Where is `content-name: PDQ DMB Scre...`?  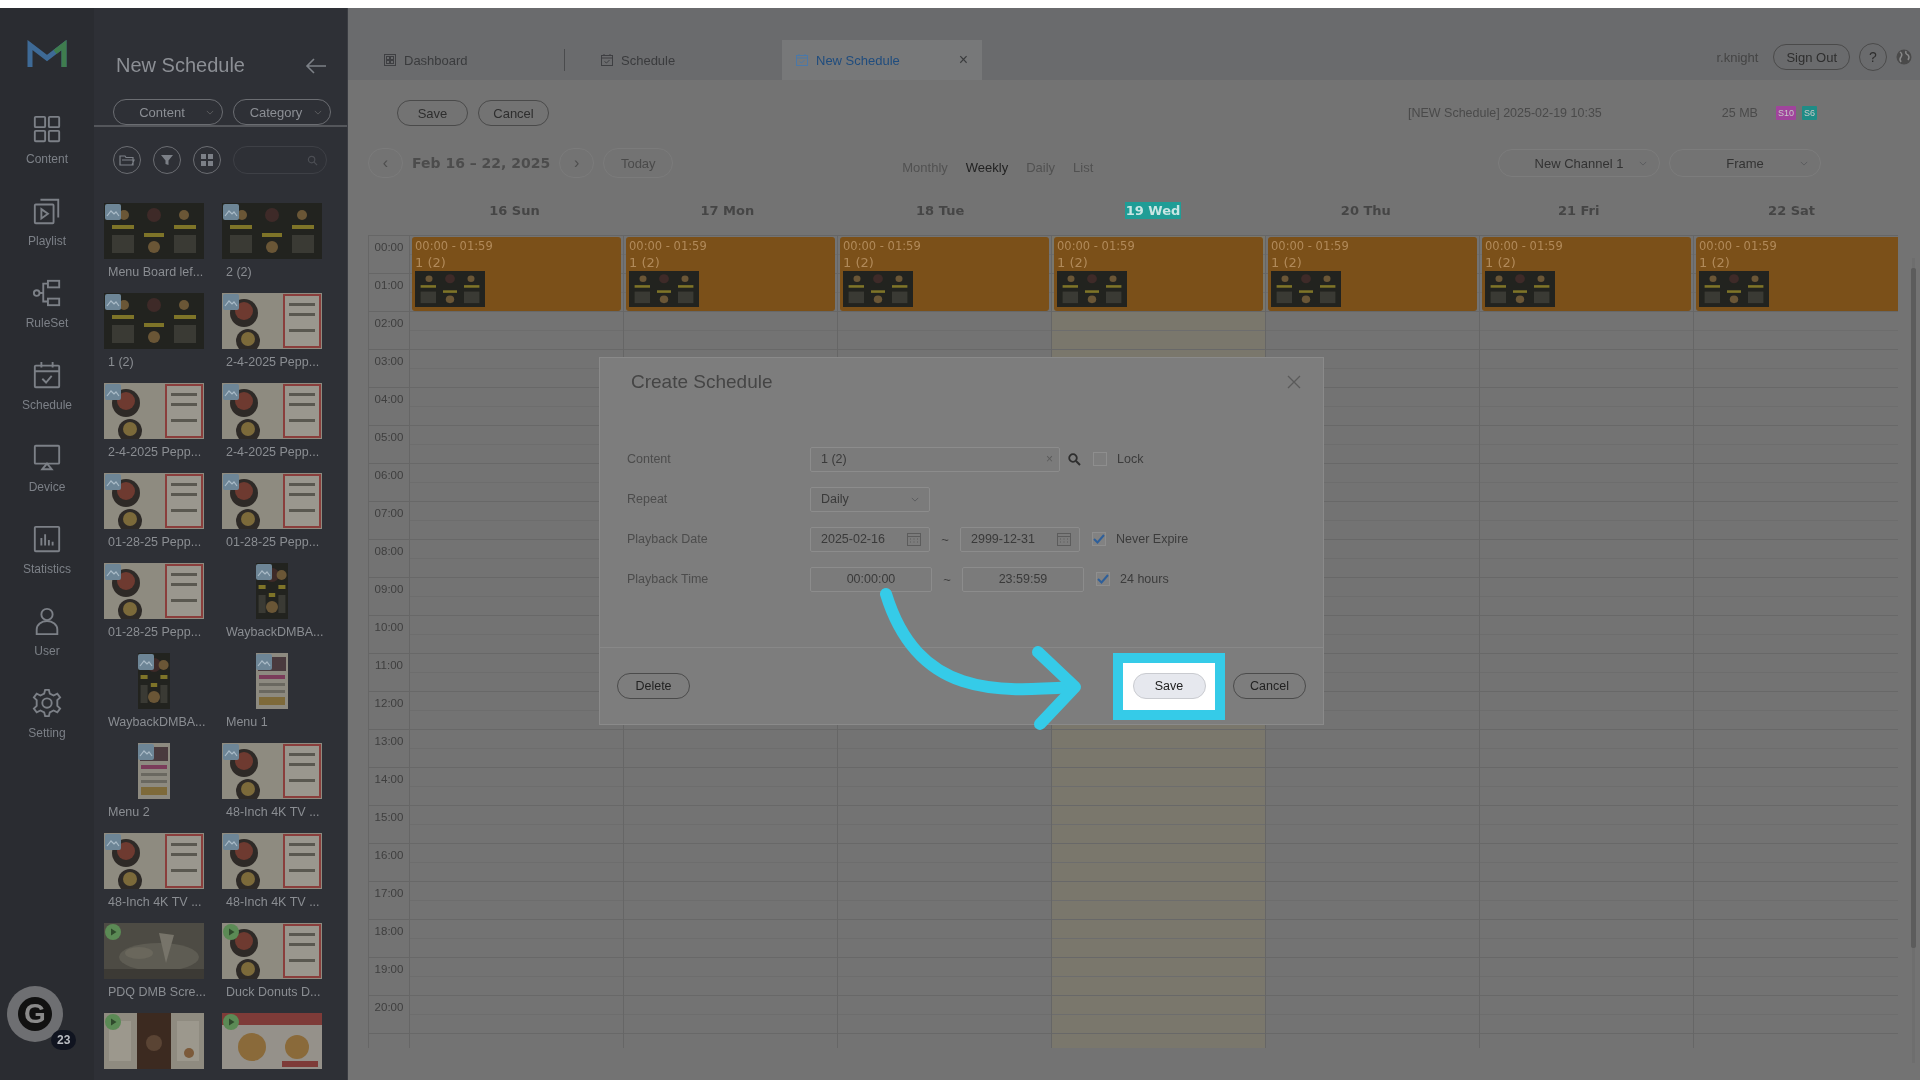
content-name: PDQ DMB Scre... is located at coordinates (155, 992).